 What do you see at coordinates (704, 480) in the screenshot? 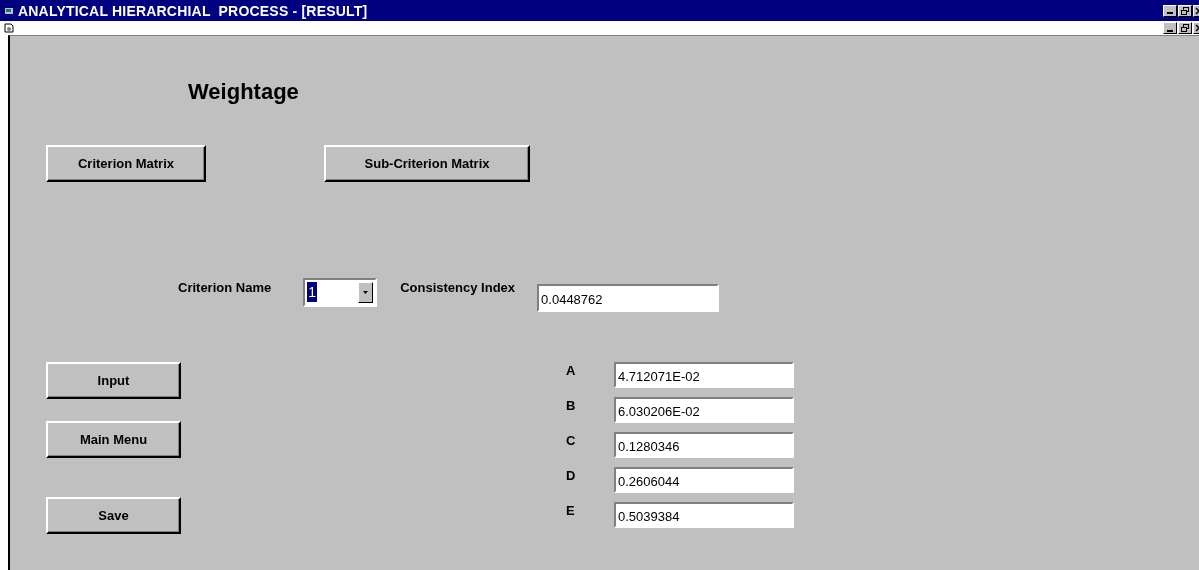
I see `weight-field: 0.2606044` at bounding box center [704, 480].